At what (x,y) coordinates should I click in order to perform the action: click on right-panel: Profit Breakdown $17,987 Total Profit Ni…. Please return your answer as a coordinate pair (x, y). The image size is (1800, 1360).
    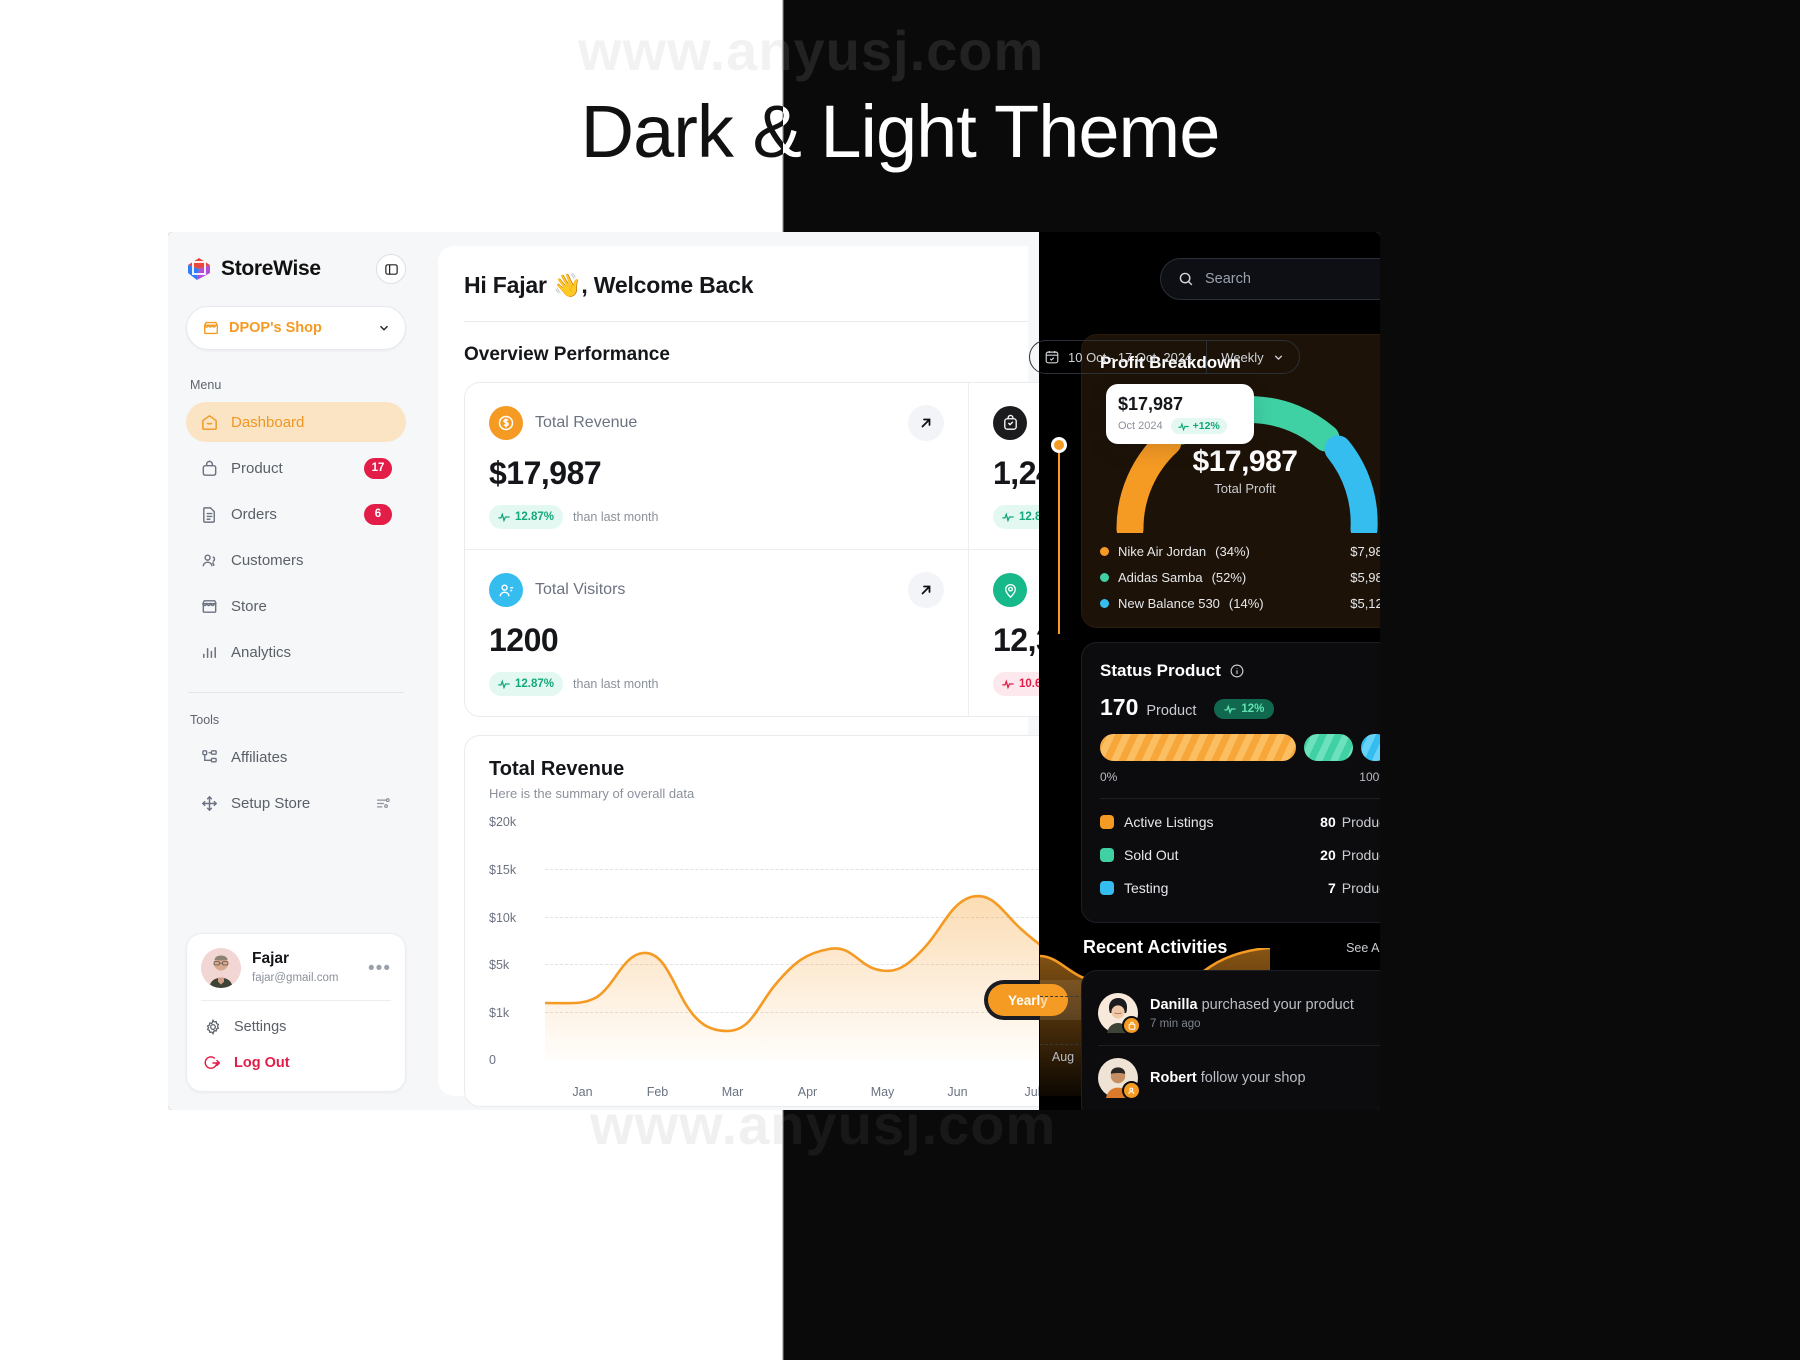
    Looking at the image, I should click on (1230, 722).